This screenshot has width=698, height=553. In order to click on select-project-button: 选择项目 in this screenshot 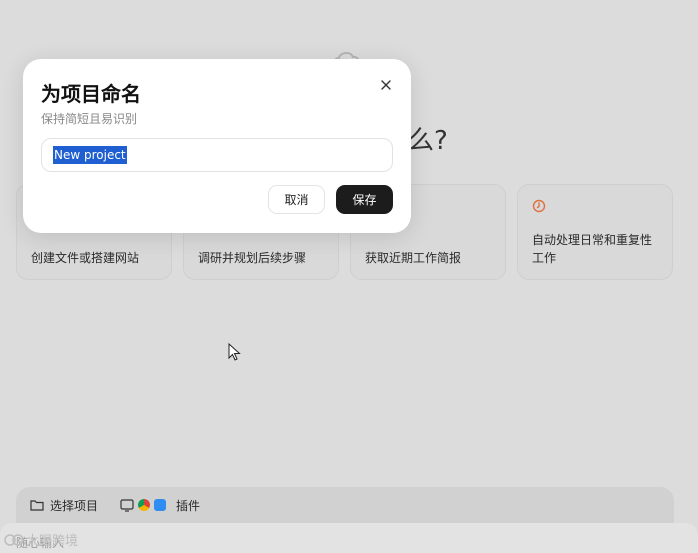, I will do `click(64, 505)`.